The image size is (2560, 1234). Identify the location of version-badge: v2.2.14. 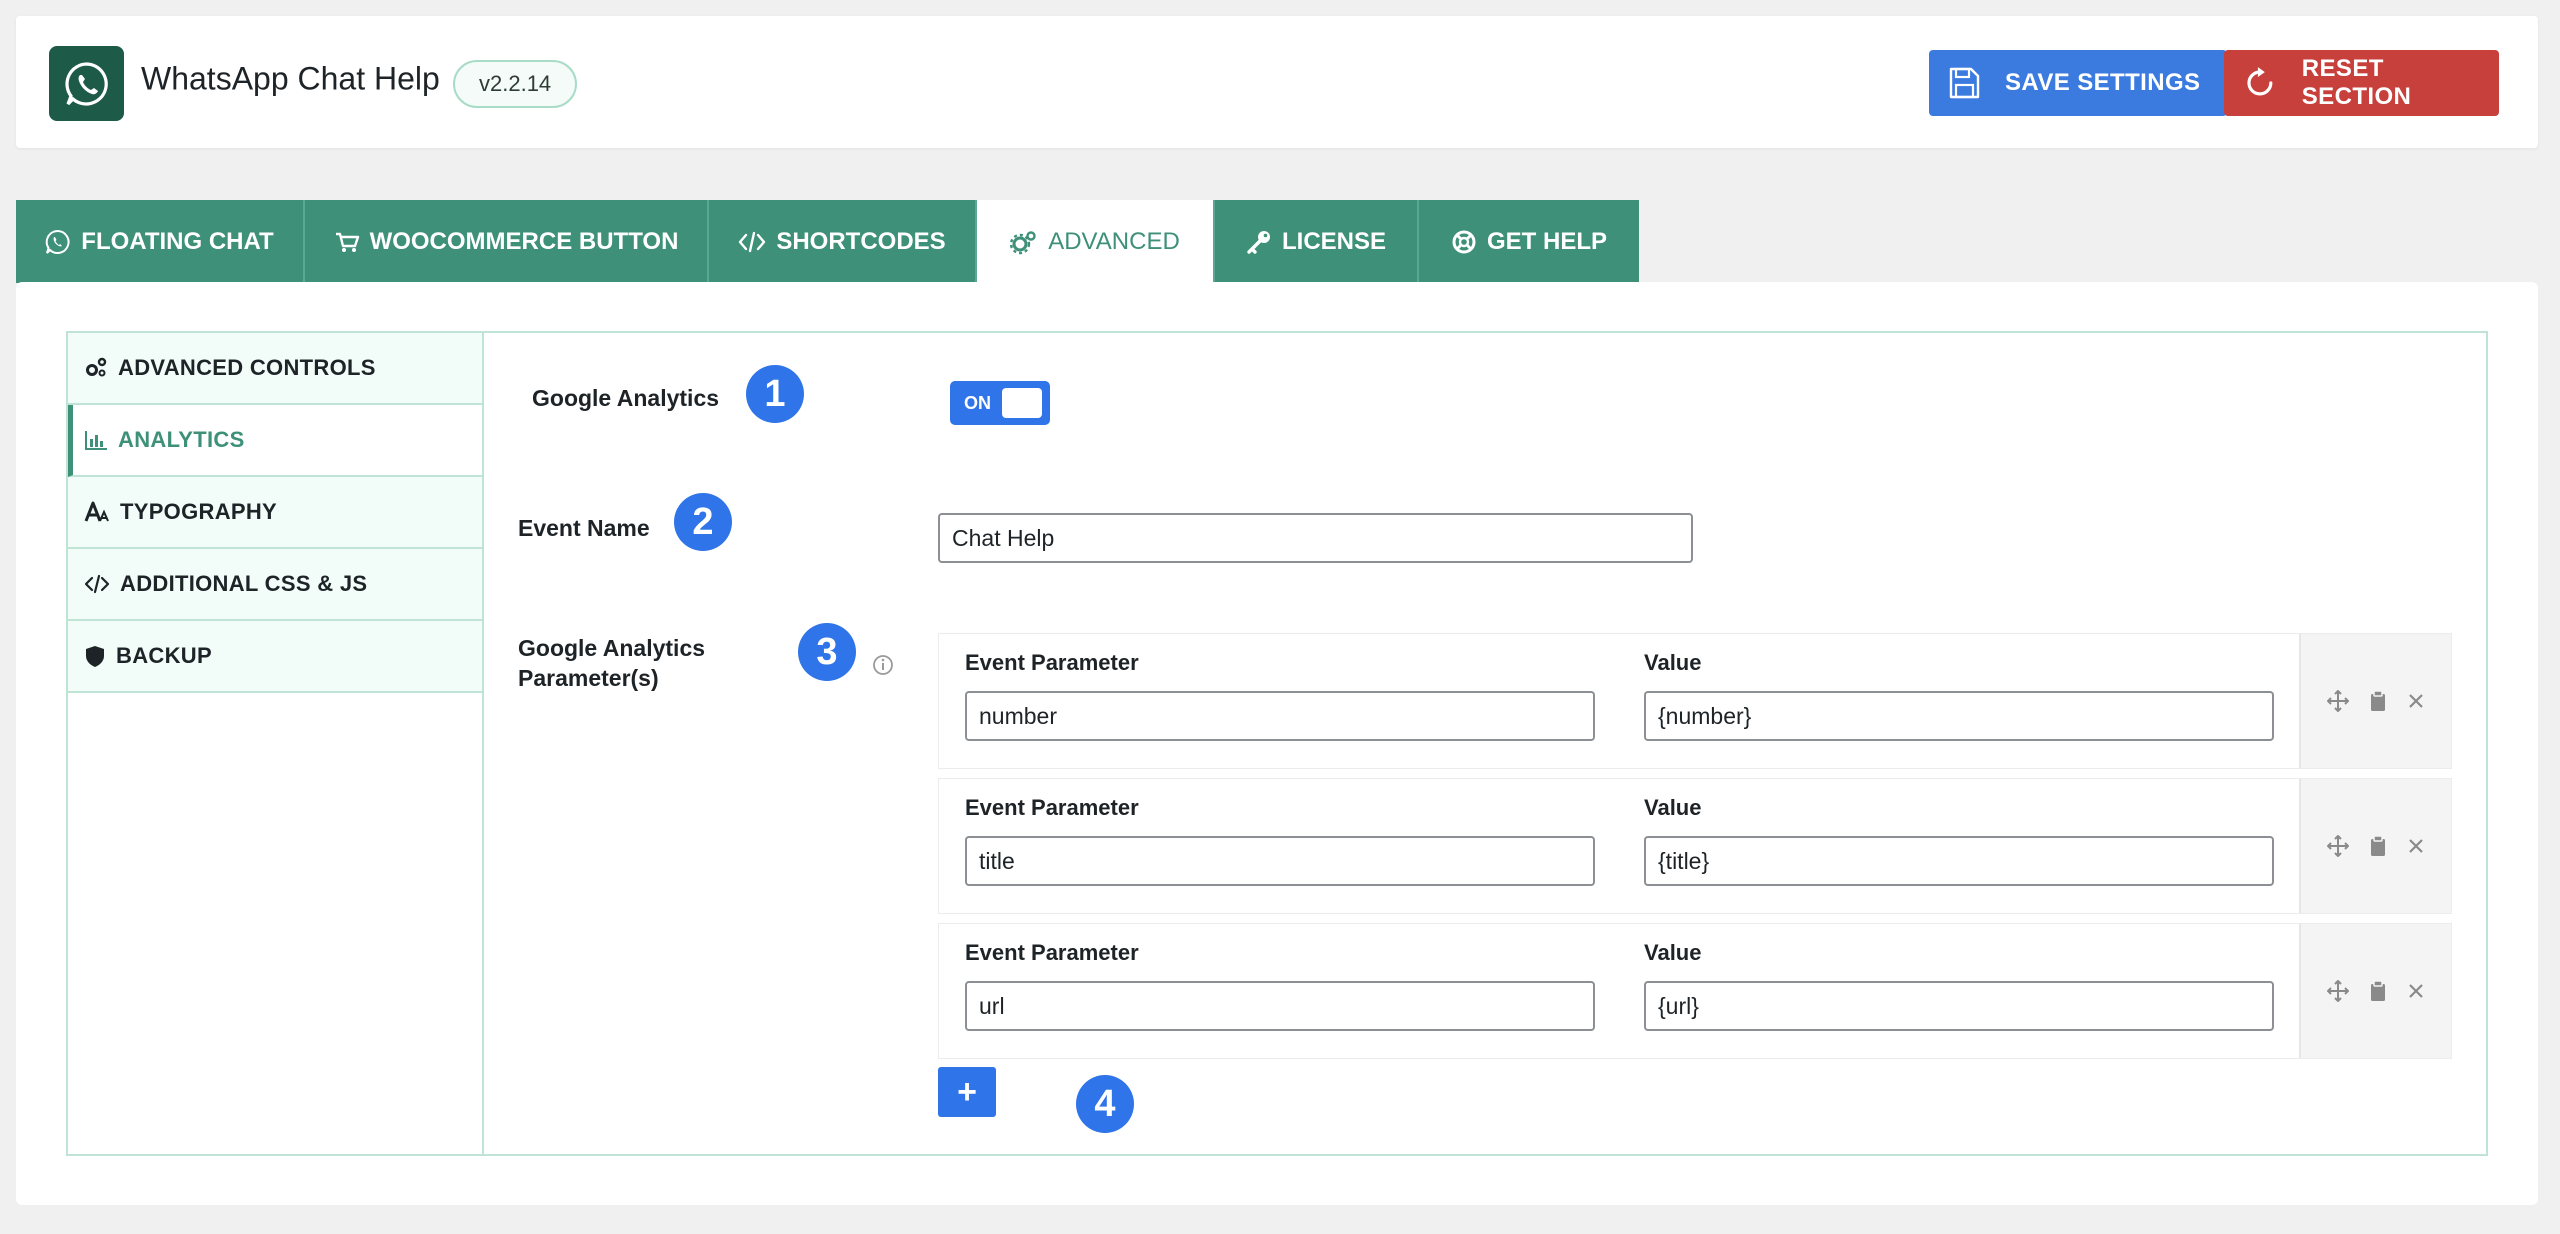
(515, 84).